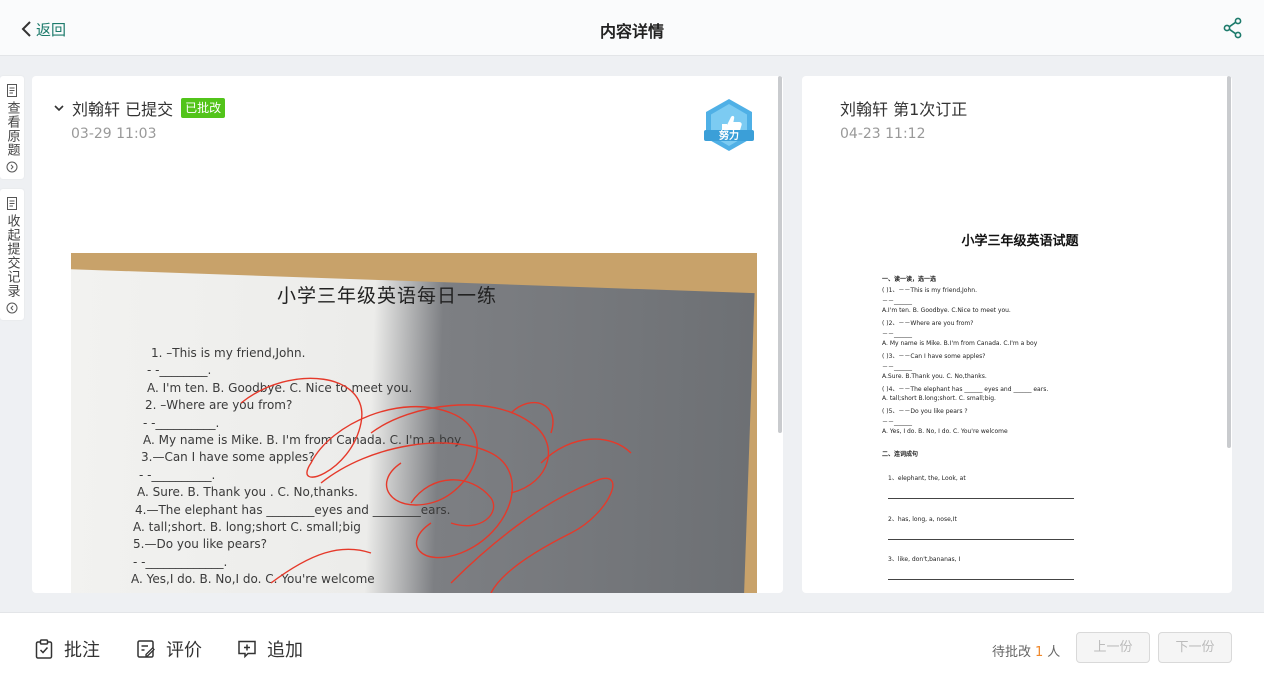 The image size is (1264, 681). I want to click on sheet-text-line: 1、elephant, the, Look, at, so click(927, 478).